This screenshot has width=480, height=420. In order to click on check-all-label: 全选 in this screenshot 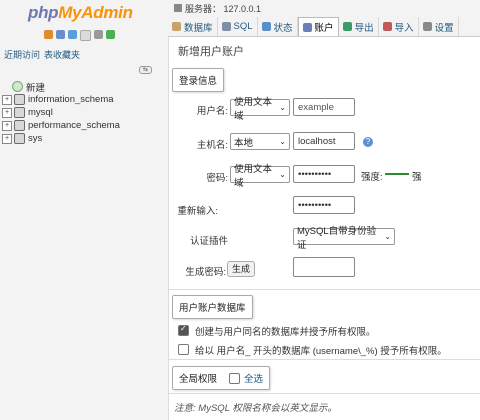, I will do `click(253, 378)`.